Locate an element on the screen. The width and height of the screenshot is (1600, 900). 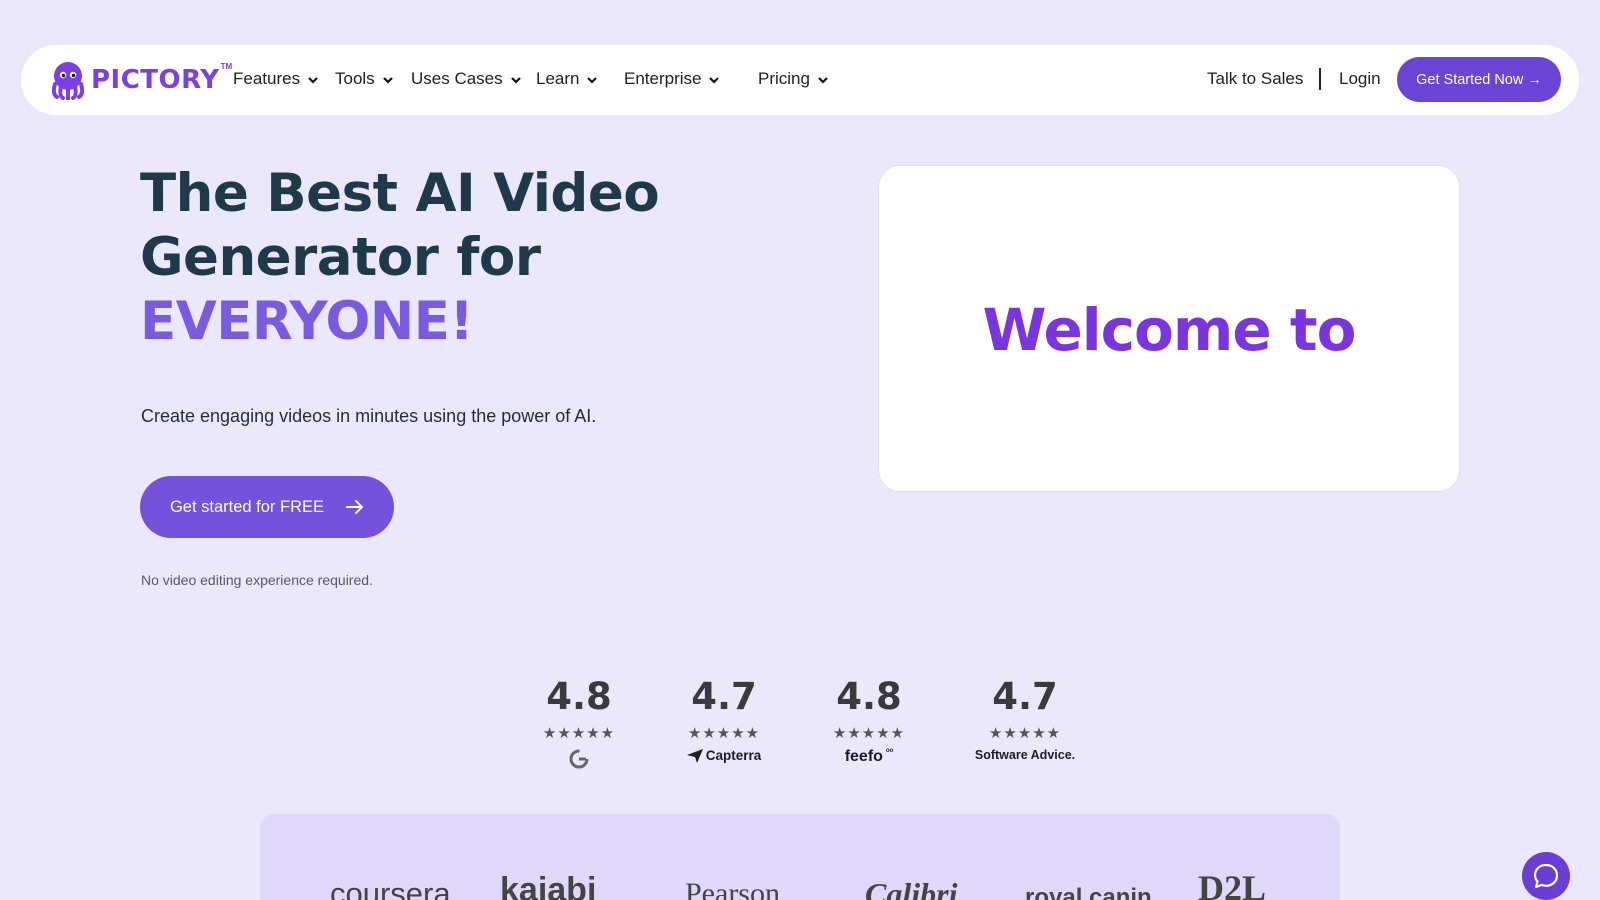
capterra-label: Capterra is located at coordinates (733, 755).